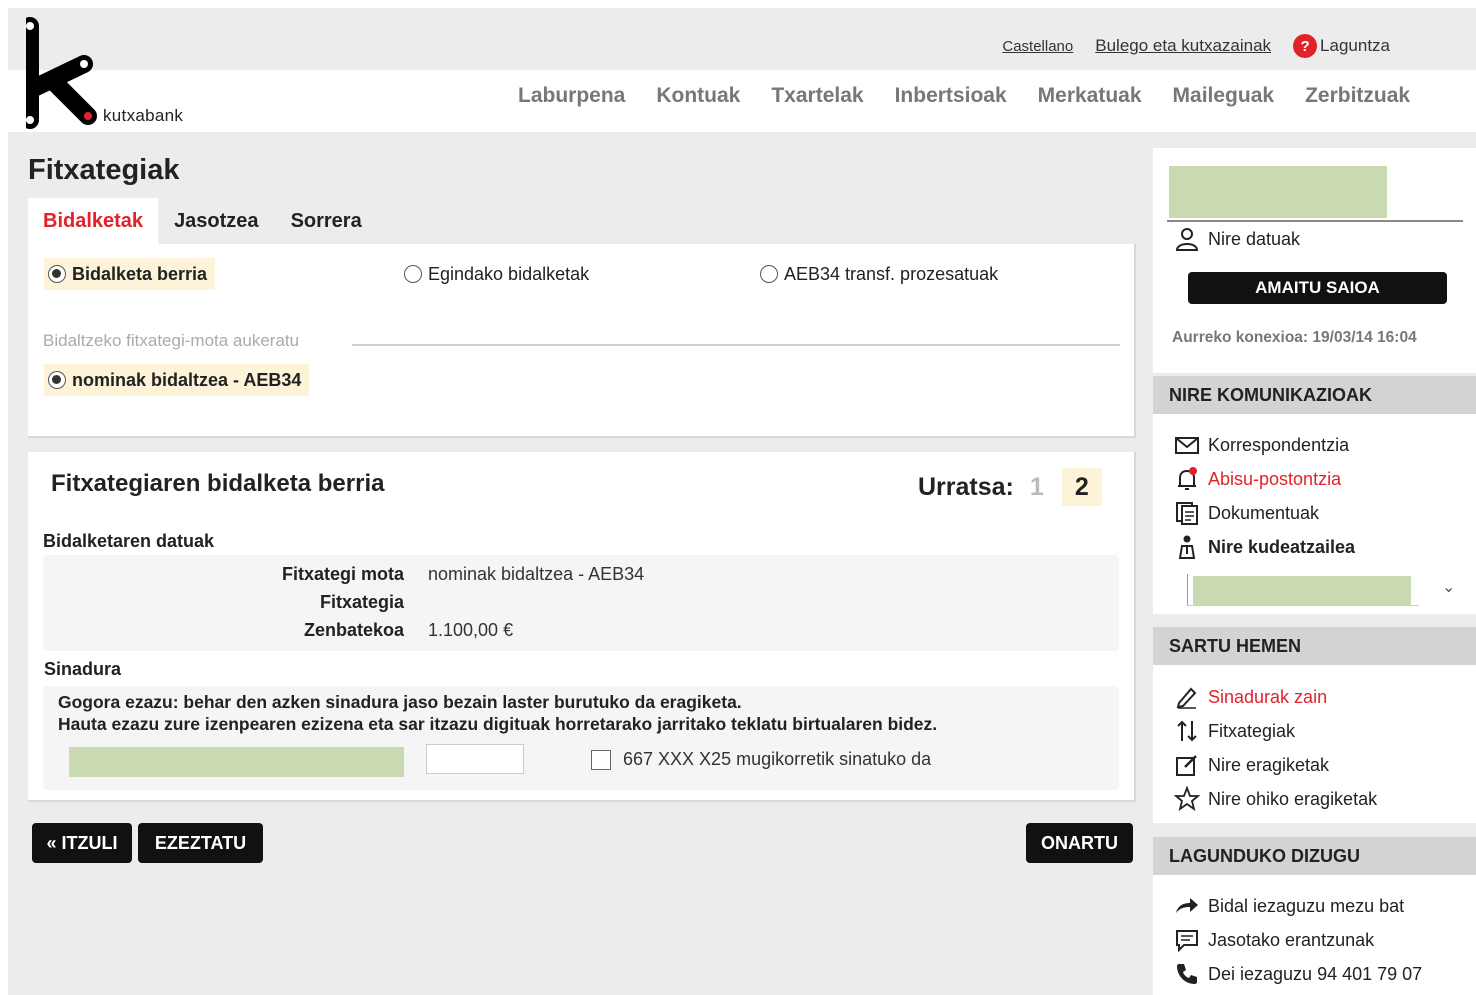 The image size is (1476, 995). Describe the element at coordinates (1355, 45) in the screenshot. I see `help-label: Laguntza` at that location.